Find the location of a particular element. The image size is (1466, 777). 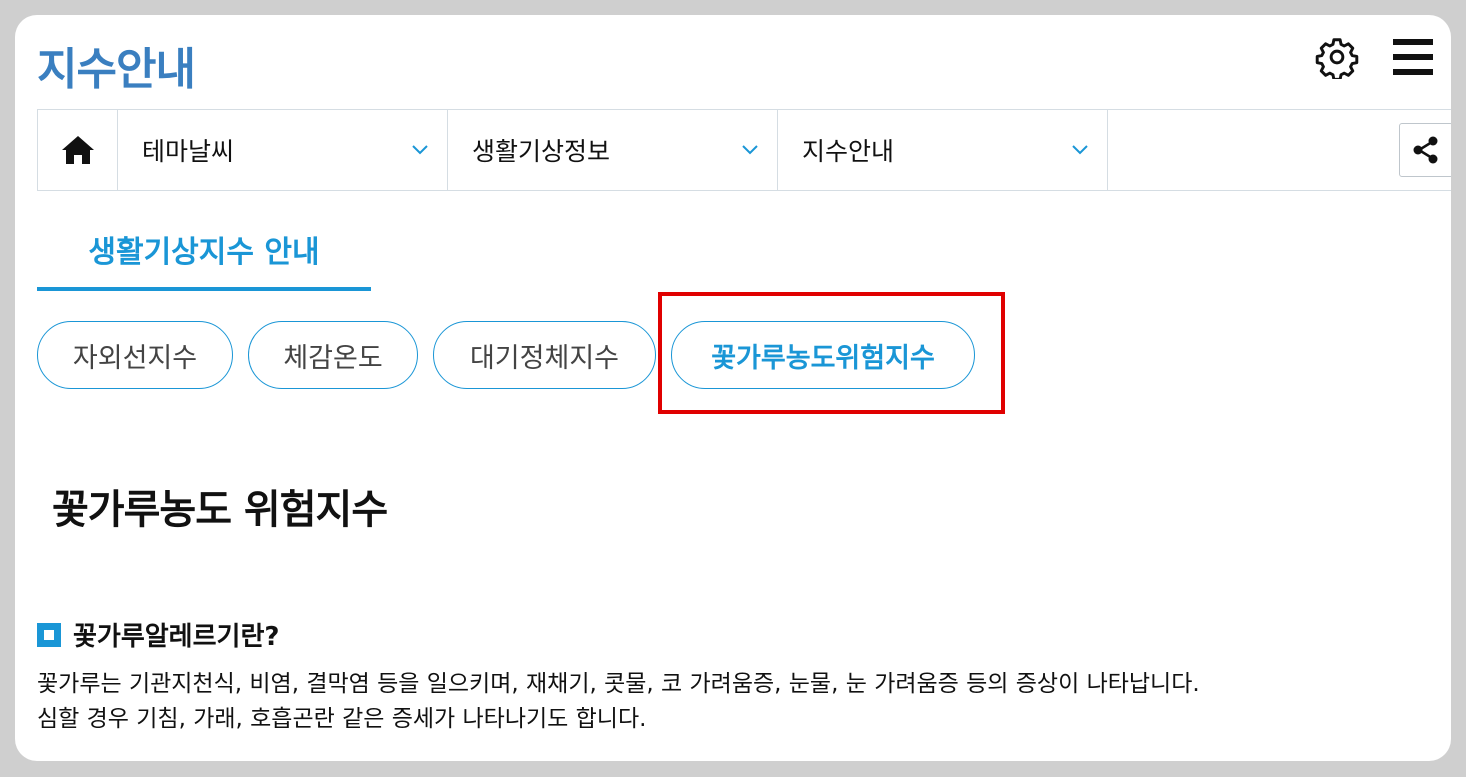

share-icon is located at coordinates (1425, 150).